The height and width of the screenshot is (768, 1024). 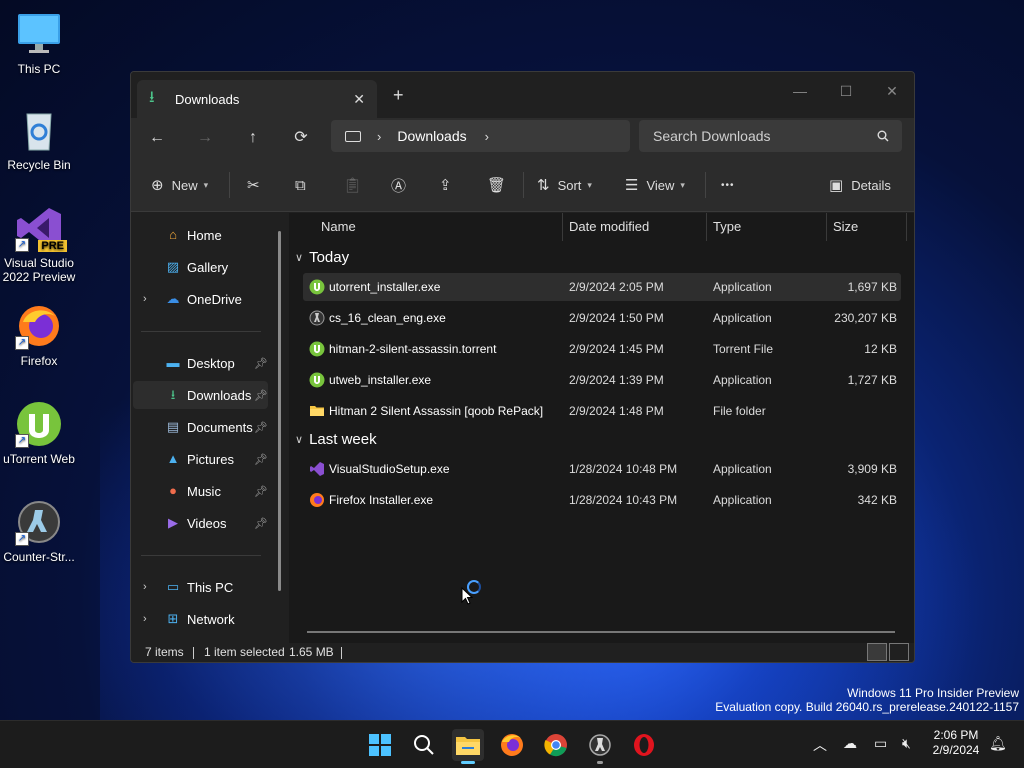 I want to click on taskbar-firefox, so click(x=512, y=745).